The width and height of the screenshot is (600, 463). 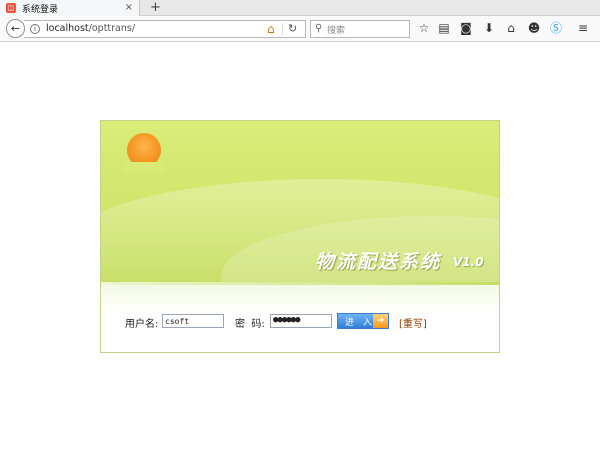 I want to click on password-input: ●●●●●●, so click(x=301, y=321).